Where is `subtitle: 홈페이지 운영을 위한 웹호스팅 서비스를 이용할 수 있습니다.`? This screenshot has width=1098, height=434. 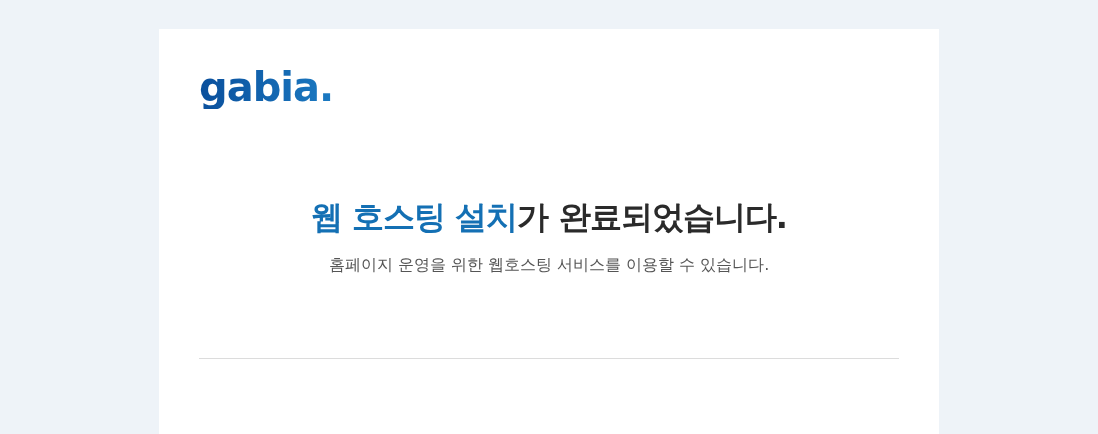 subtitle: 홈페이지 운영을 위한 웹호스팅 서비스를 이용할 수 있습니다. is located at coordinates (549, 265).